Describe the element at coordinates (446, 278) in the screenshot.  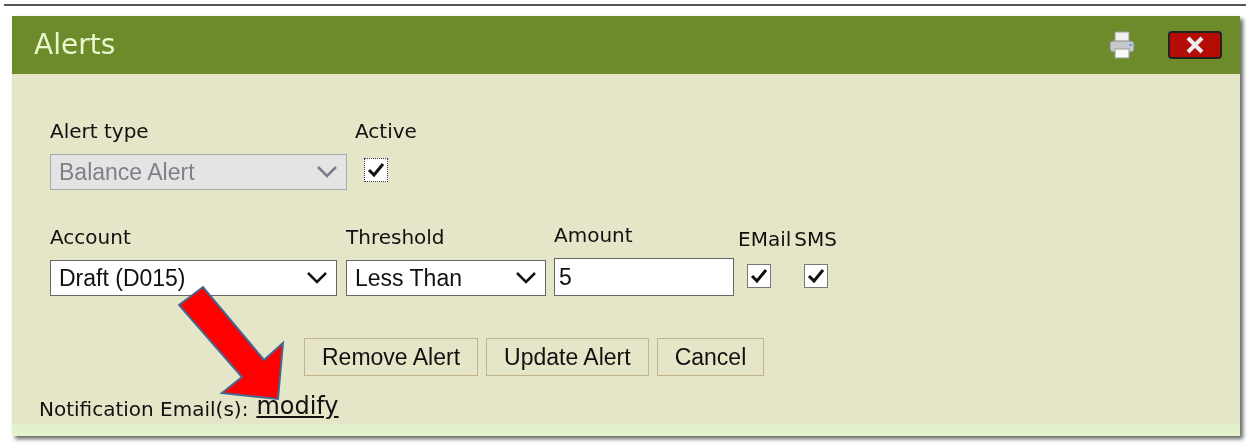
I see `threshold-select: Less Than` at that location.